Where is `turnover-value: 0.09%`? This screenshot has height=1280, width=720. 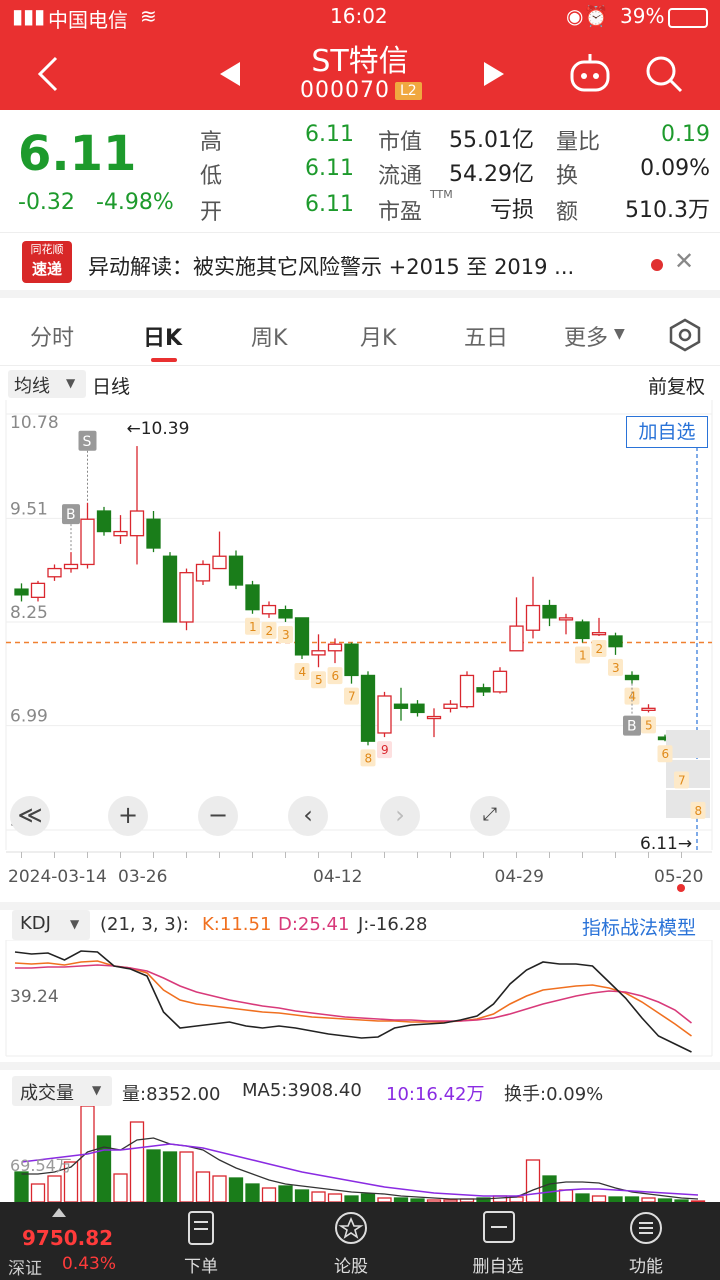 turnover-value: 0.09% is located at coordinates (675, 168).